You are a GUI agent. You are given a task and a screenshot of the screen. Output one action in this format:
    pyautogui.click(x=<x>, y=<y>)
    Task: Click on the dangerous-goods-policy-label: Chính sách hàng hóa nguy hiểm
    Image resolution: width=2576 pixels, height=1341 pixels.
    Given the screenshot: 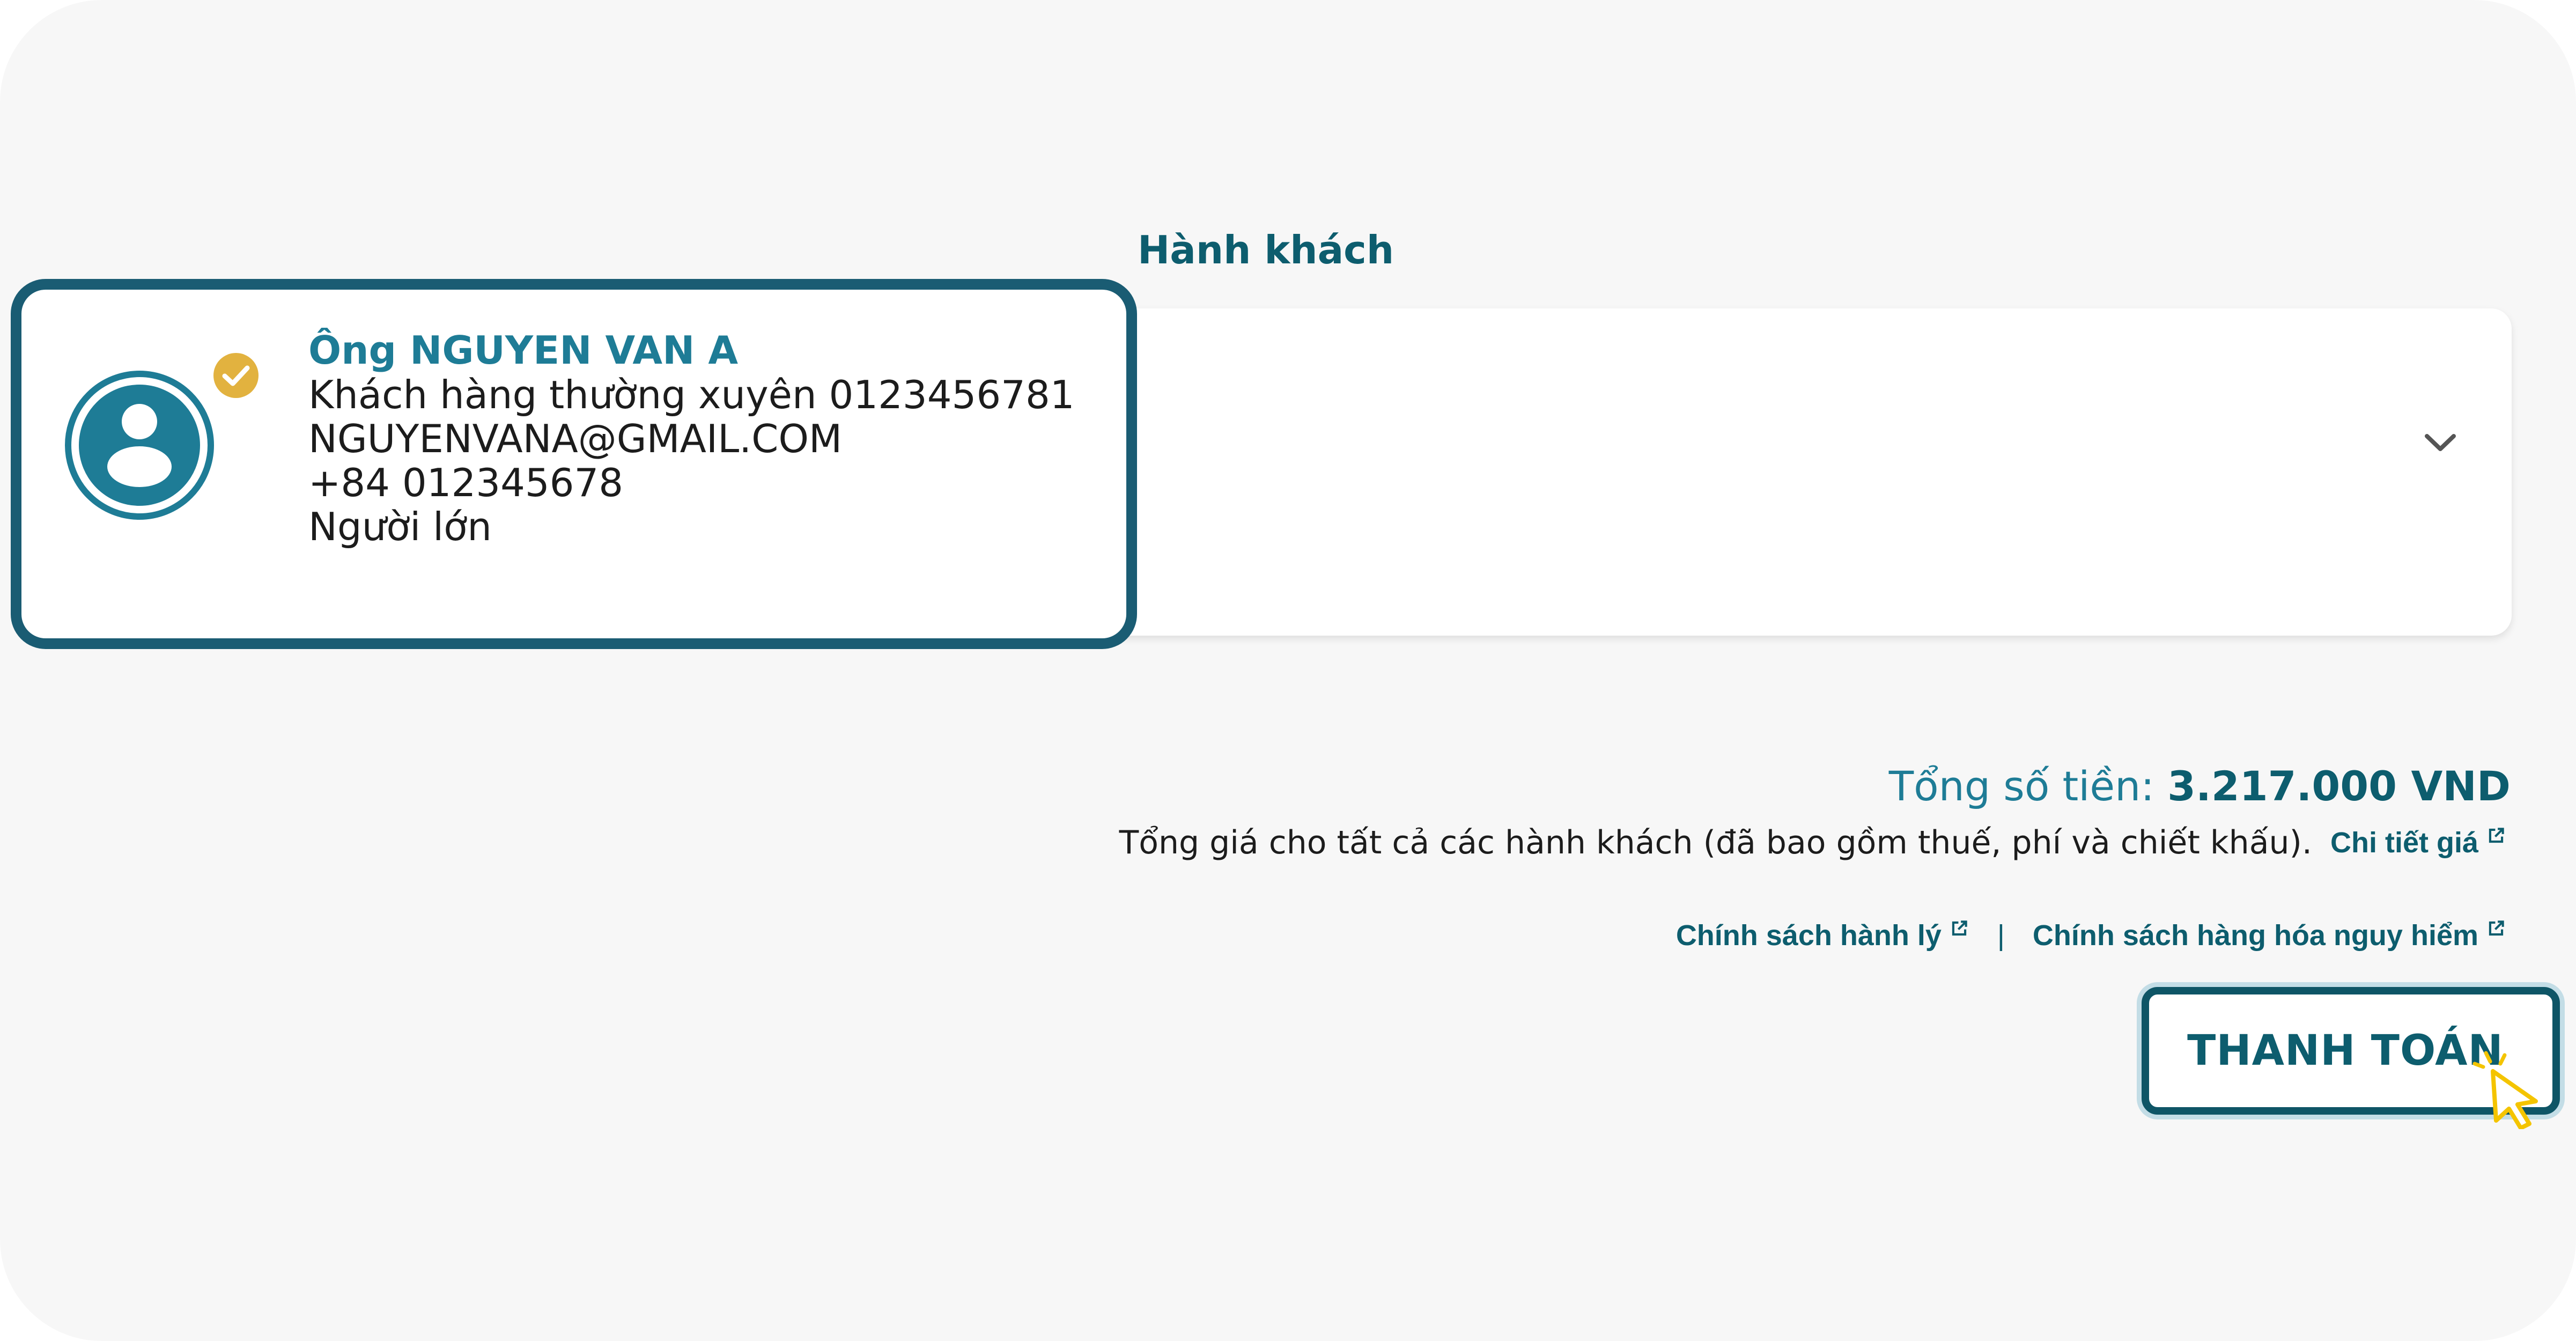 What is the action you would take?
    pyautogui.click(x=2255, y=935)
    